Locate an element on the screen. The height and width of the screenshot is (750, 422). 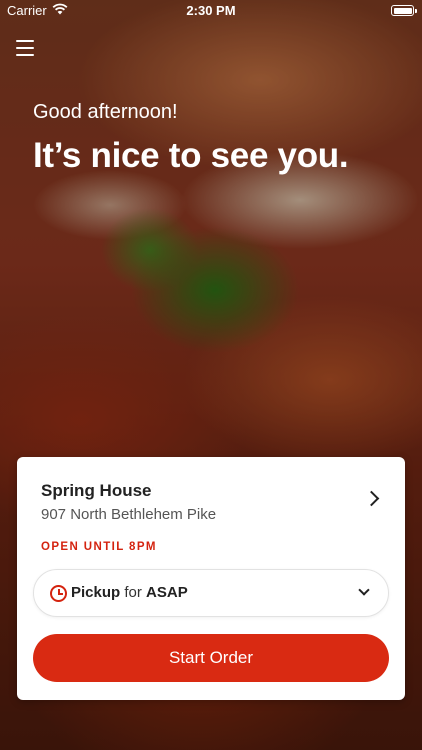
start-order-button: Start Order is located at coordinates (211, 658).